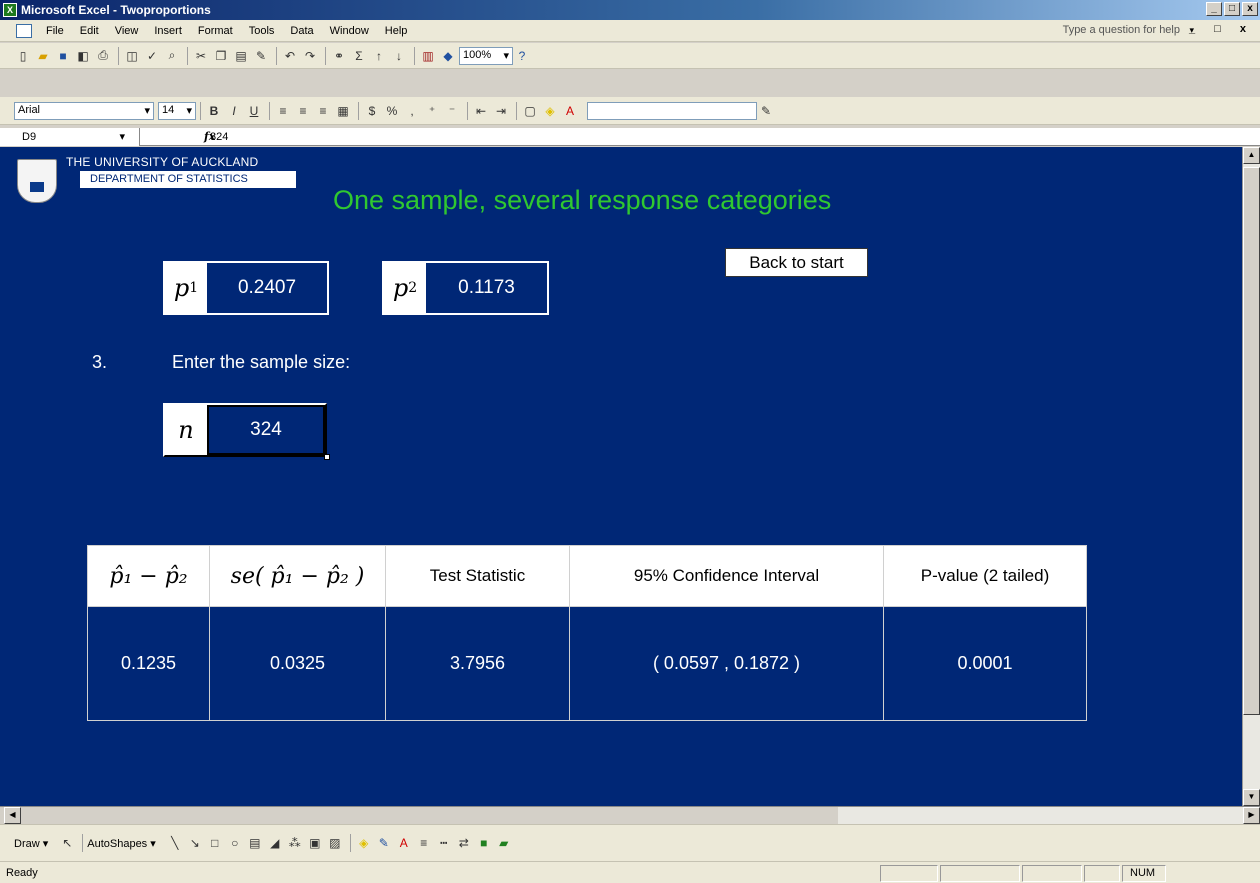  I want to click on select-objects-icon: ↖, so click(67, 843).